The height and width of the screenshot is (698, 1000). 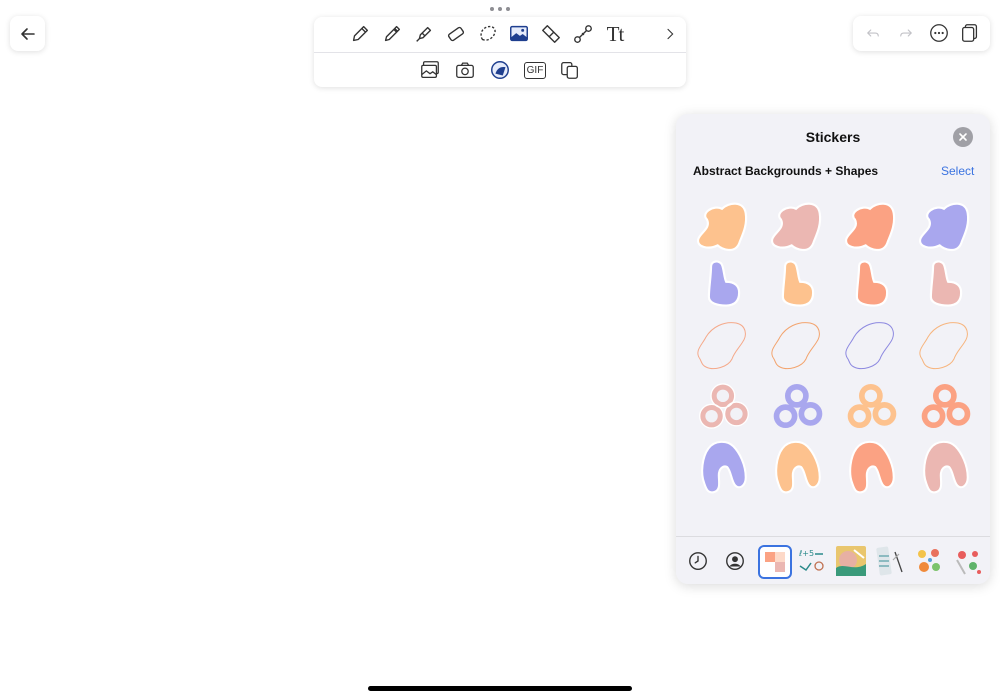 What do you see at coordinates (806, 287) in the screenshot?
I see `sticker-l-peach` at bounding box center [806, 287].